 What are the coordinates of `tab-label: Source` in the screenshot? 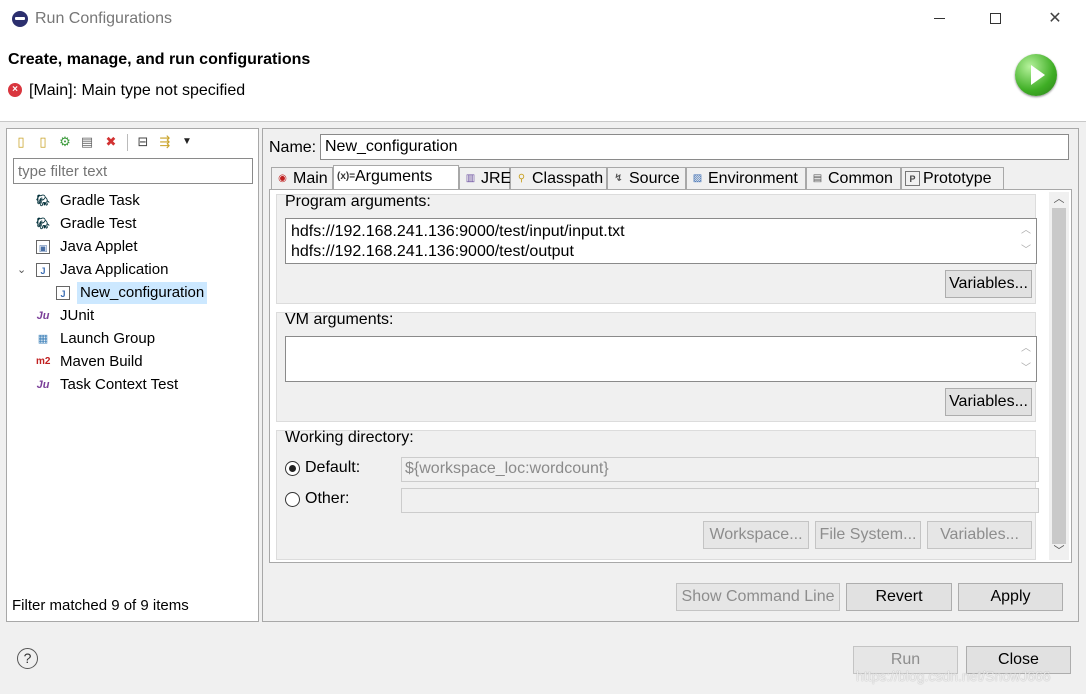 It's located at (654, 178).